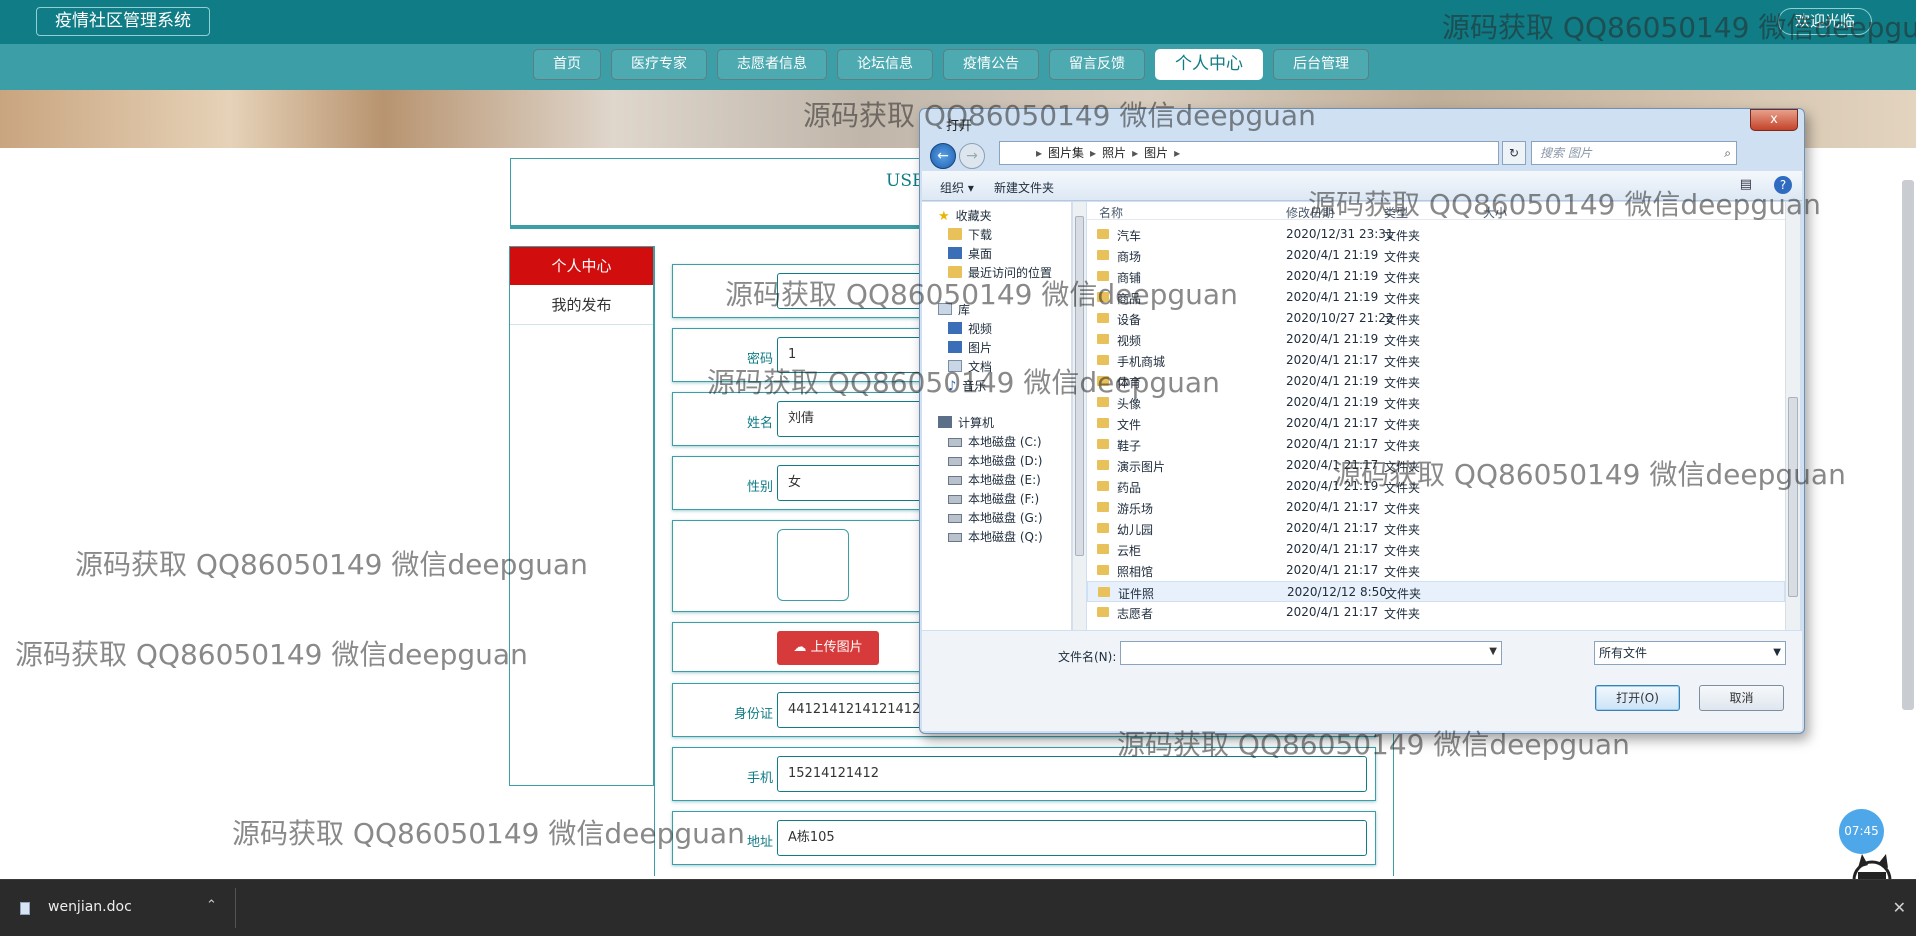 The height and width of the screenshot is (936, 1916). Describe the element at coordinates (1396, 212) in the screenshot. I see `column-type: 类型` at that location.